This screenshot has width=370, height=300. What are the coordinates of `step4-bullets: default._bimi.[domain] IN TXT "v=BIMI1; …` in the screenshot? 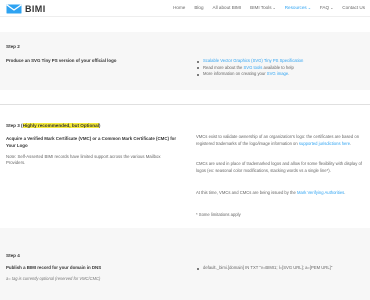 It's located at (264, 268).